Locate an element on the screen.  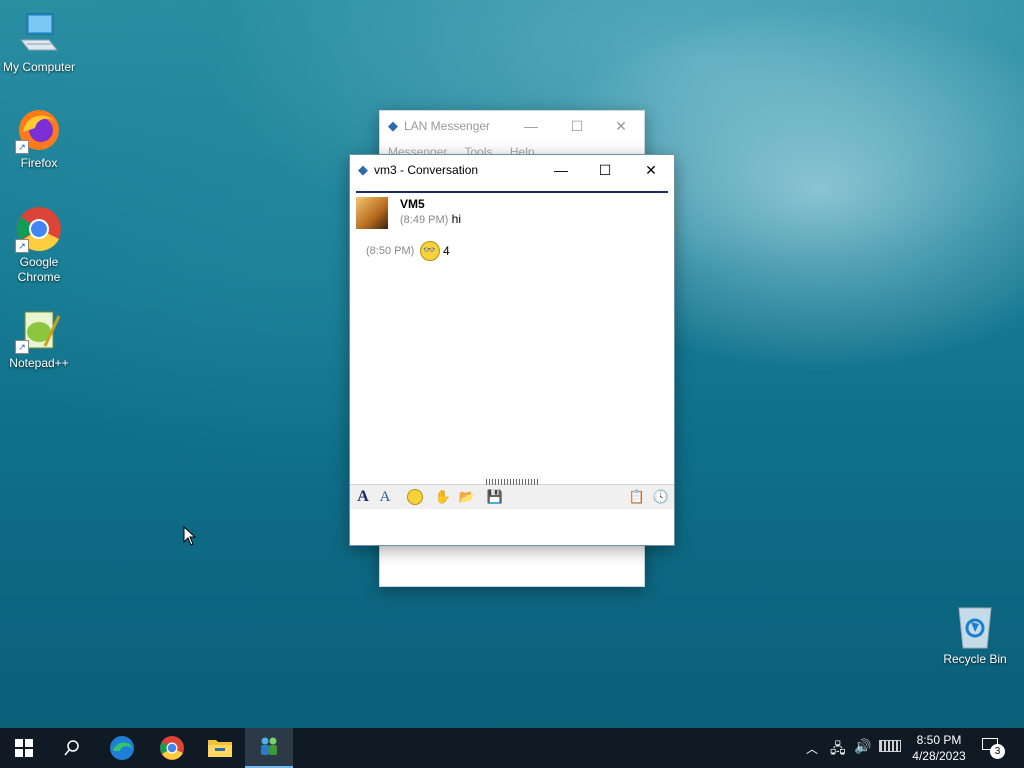
chrome-icon: ↗ is located at coordinates (39, 229).